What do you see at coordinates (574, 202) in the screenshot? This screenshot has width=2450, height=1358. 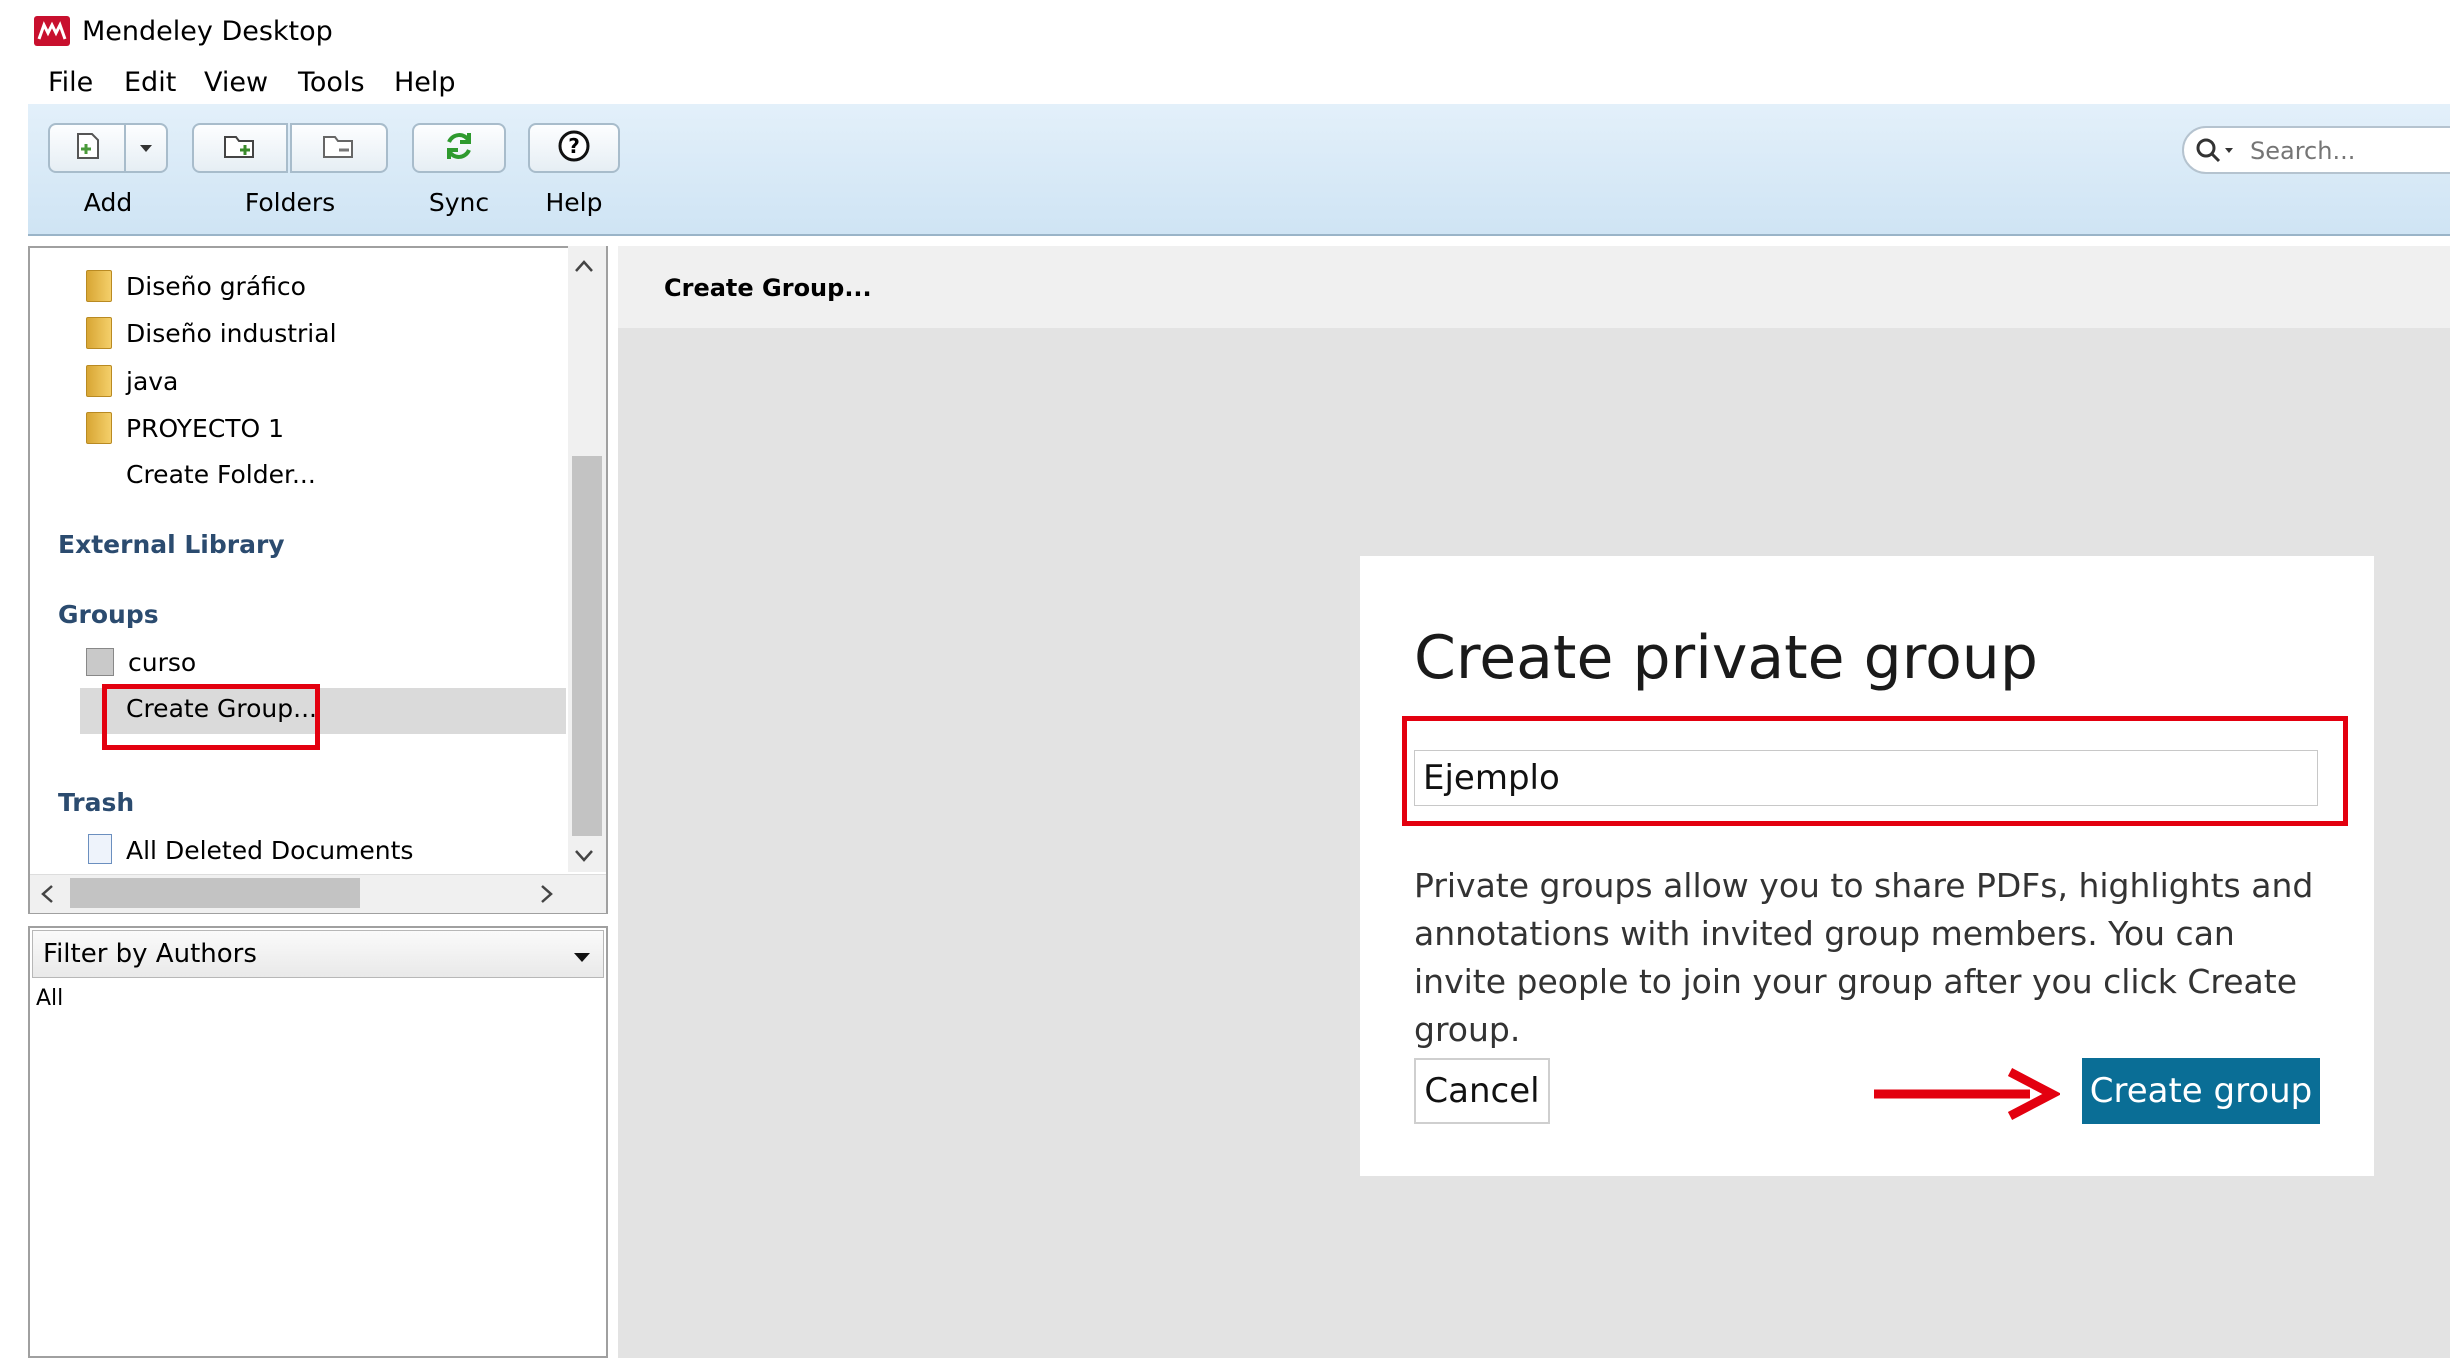 I see `help-label: Help` at bounding box center [574, 202].